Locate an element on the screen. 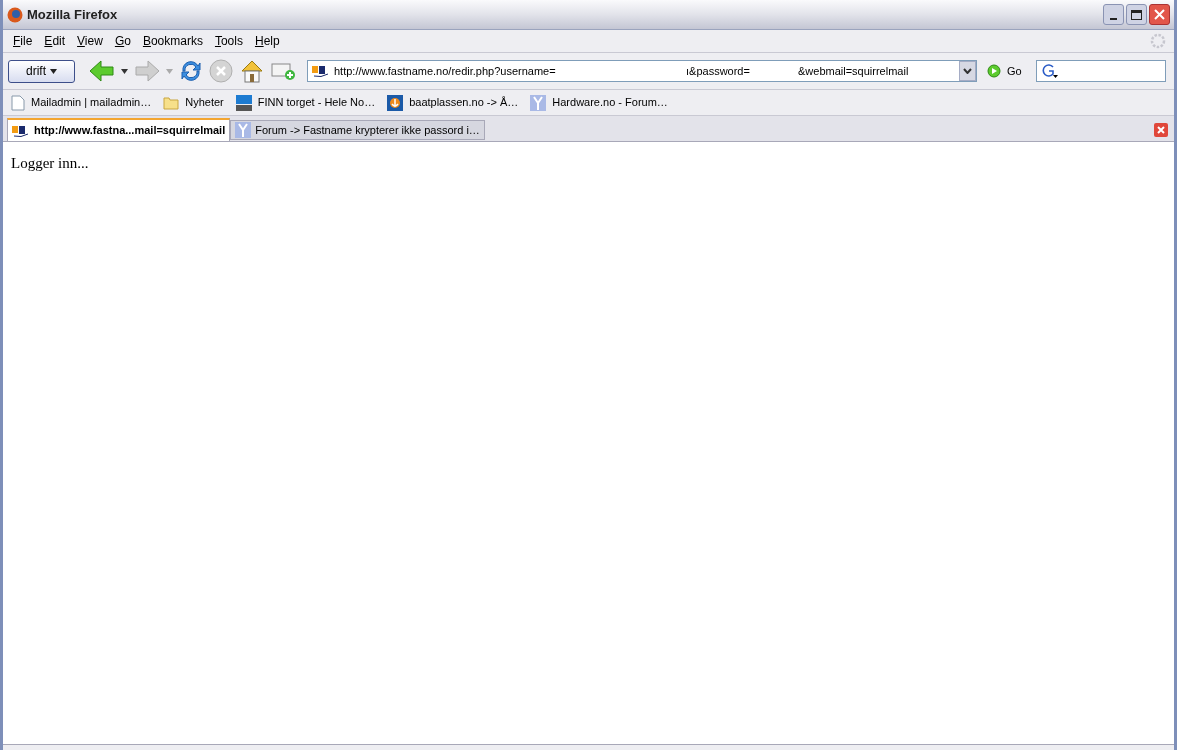 The height and width of the screenshot is (750, 1177). browser-tab: http://www.fastna...mail=squirrelmail is located at coordinates (119, 129).